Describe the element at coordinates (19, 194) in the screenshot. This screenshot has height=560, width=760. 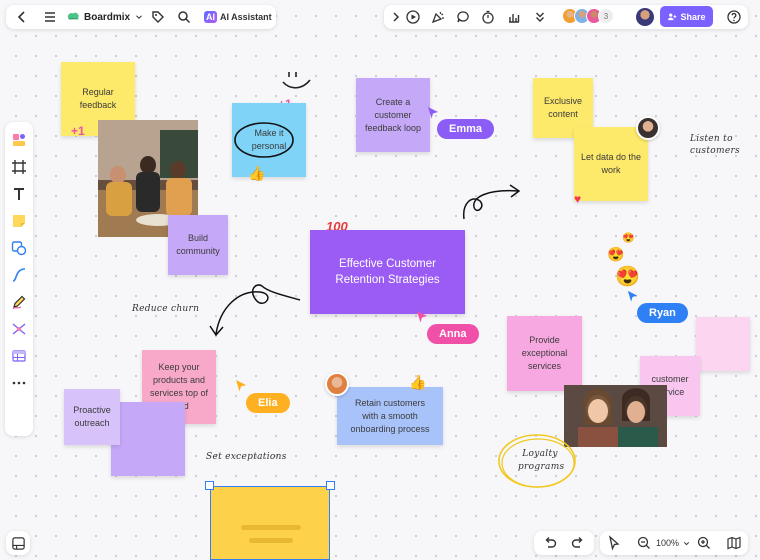
I see `text-icon` at that location.